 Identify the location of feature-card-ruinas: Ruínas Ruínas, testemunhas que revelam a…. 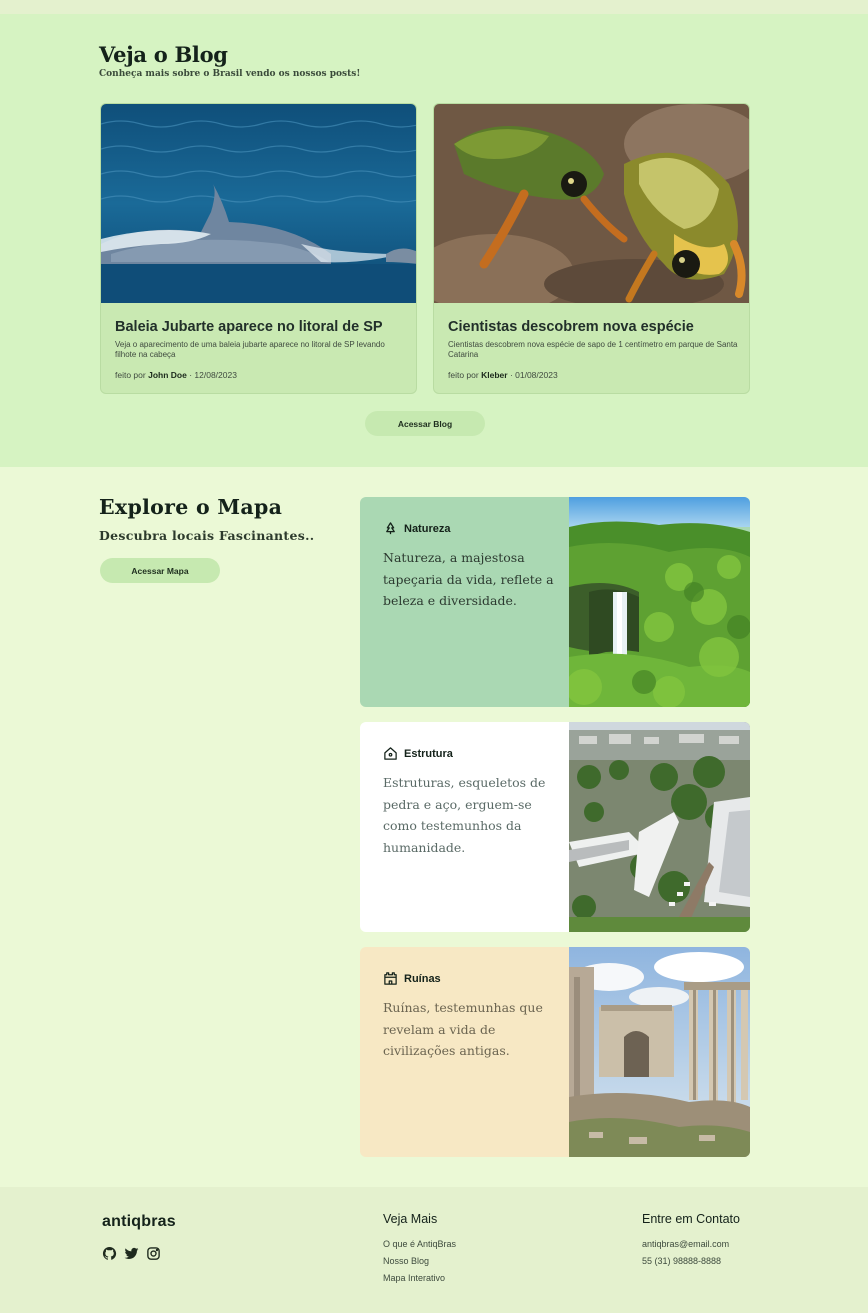
(555, 1052).